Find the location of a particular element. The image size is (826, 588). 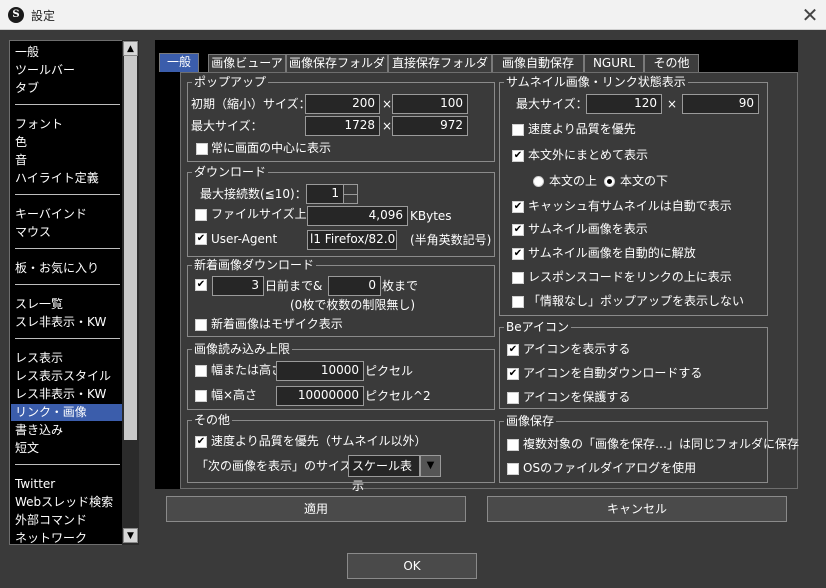

be-autodl-checkbox: ✔ is located at coordinates (513, 374).